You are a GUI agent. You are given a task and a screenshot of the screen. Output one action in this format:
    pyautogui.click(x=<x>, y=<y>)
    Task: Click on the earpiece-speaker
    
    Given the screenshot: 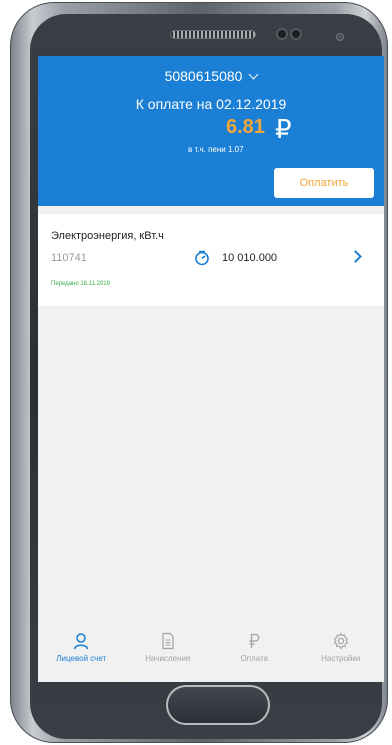 What is the action you would take?
    pyautogui.click(x=213, y=34)
    